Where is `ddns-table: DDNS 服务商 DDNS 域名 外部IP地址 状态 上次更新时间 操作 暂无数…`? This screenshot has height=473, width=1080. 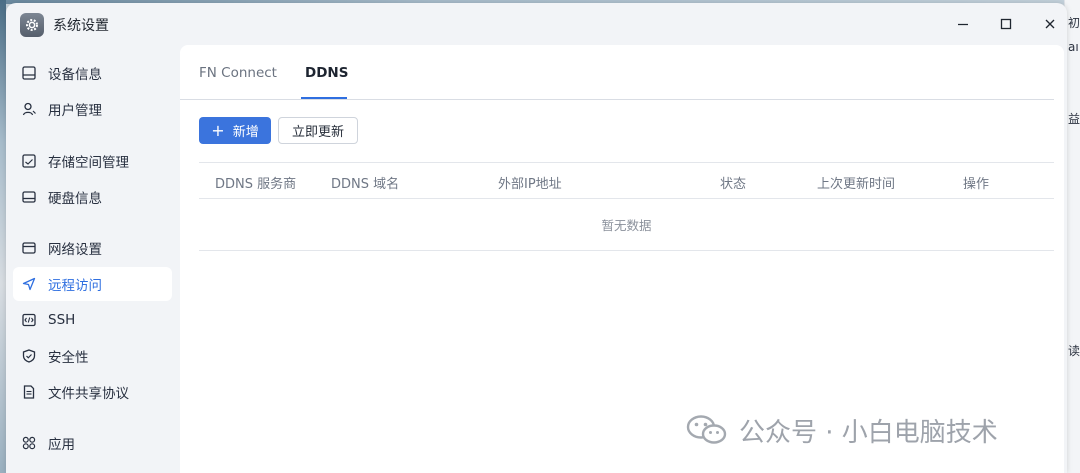
ddns-table: DDNS 服务商 DDNS 域名 外部IP地址 状态 上次更新时间 操作 暂无数… is located at coordinates (626, 206).